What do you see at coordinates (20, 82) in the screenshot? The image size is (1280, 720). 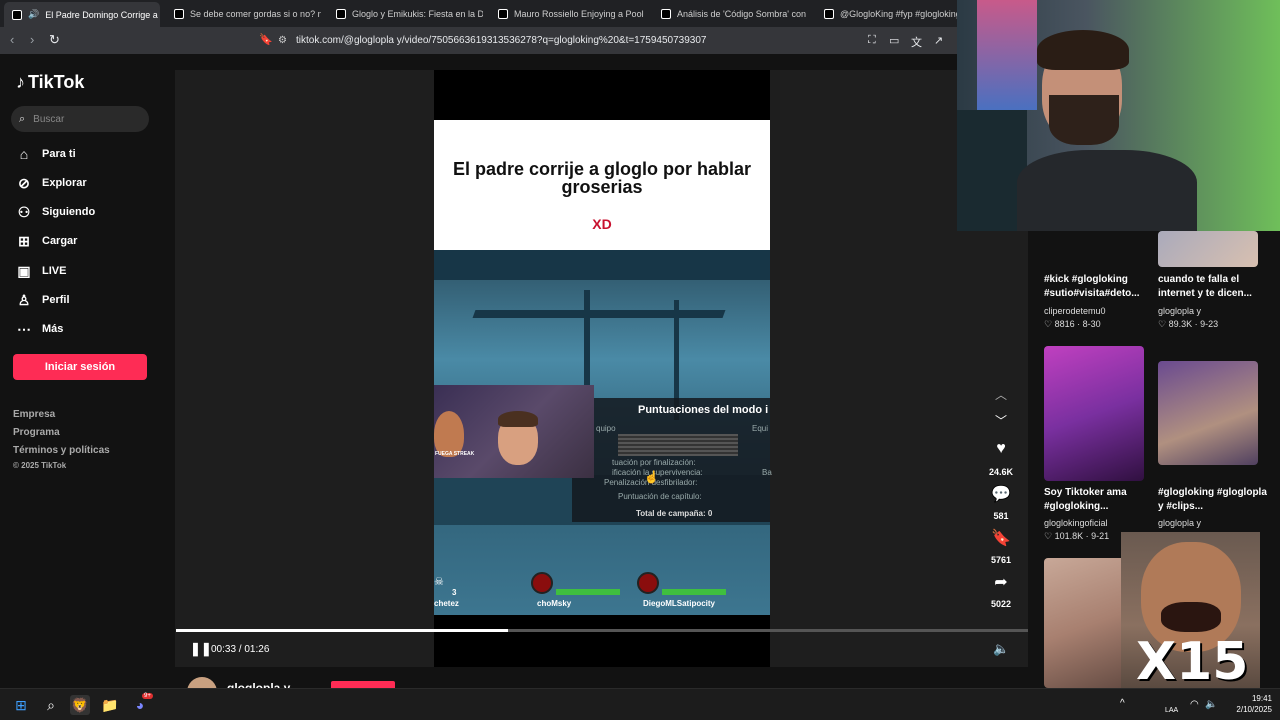 I see `tiktok-note-icon: ♪` at bounding box center [20, 82].